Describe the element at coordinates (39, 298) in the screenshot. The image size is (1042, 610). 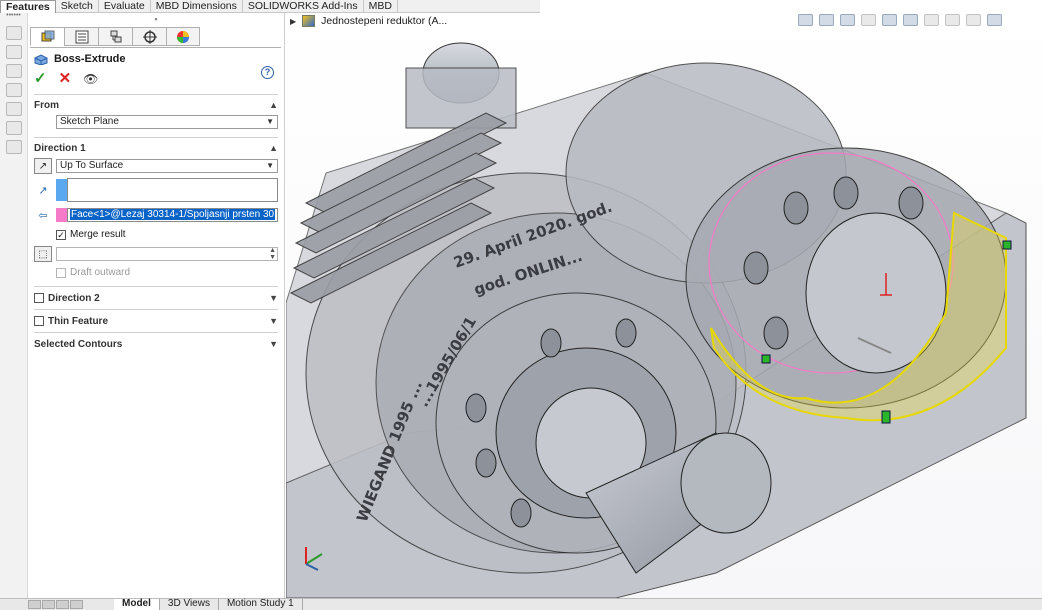
I see `direction2-checkbox` at that location.